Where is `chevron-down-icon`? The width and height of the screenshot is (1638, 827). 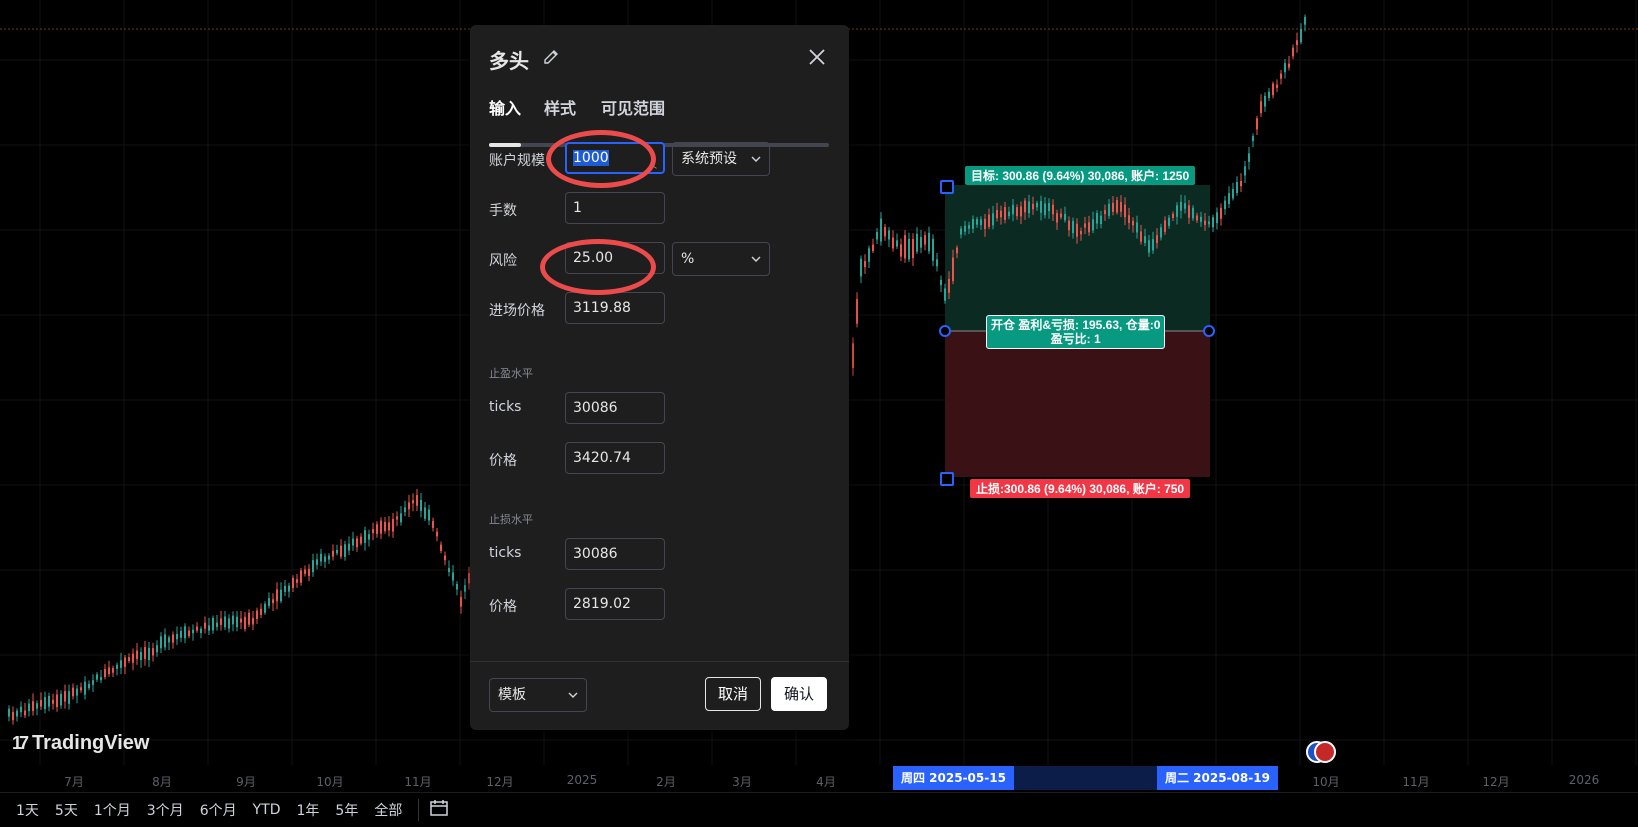
chevron-down-icon is located at coordinates (756, 159).